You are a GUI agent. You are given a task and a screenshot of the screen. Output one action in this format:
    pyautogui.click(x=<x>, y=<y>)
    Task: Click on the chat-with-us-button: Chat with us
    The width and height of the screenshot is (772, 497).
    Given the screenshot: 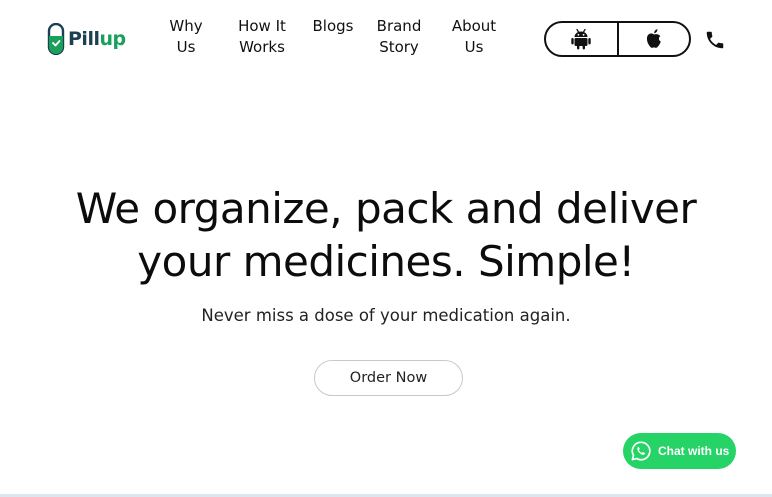 What is the action you would take?
    pyautogui.click(x=679, y=451)
    